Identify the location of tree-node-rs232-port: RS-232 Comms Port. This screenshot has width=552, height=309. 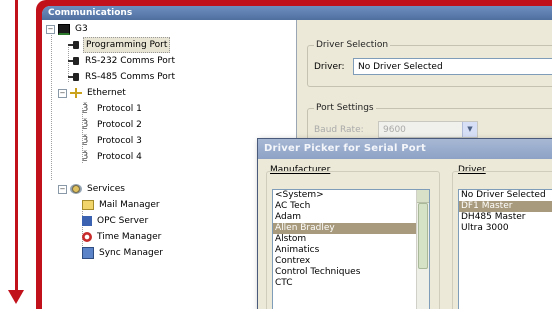
(122, 61).